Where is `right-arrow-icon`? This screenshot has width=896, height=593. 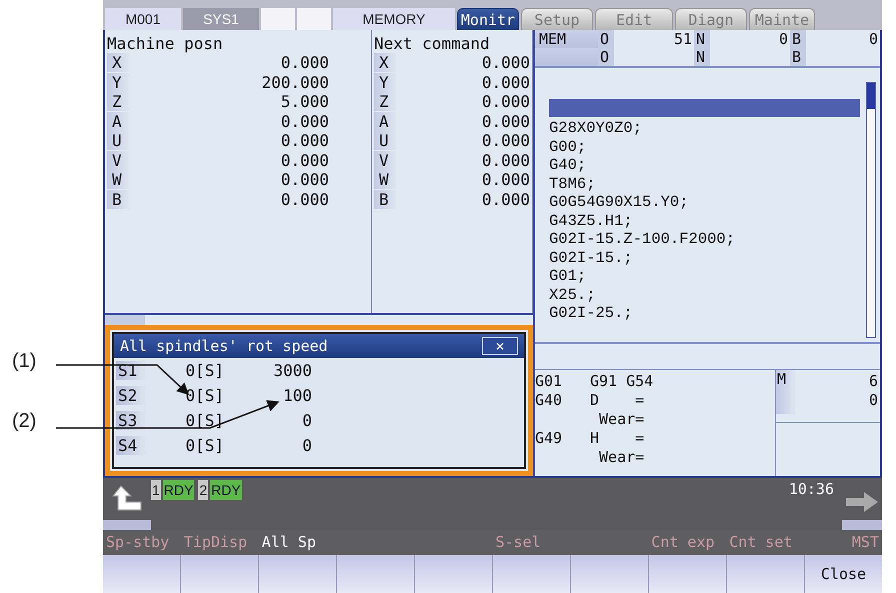
right-arrow-icon is located at coordinates (862, 502).